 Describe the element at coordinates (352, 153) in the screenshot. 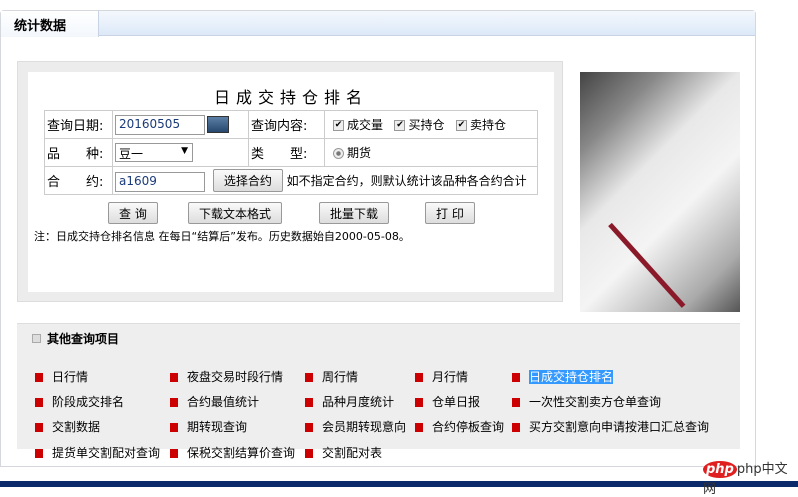

I see `radio-futures: 期货` at that location.